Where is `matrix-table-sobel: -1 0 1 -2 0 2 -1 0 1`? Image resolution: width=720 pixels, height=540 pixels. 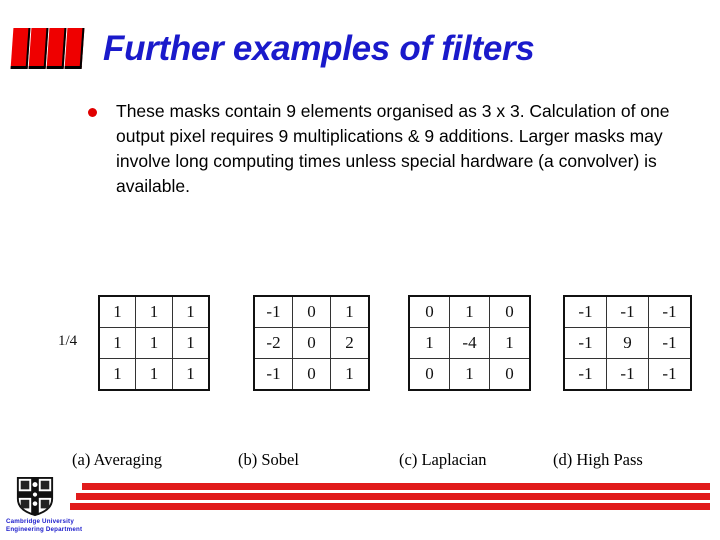 matrix-table-sobel: -1 0 1 -2 0 2 -1 0 1 is located at coordinates (311, 343).